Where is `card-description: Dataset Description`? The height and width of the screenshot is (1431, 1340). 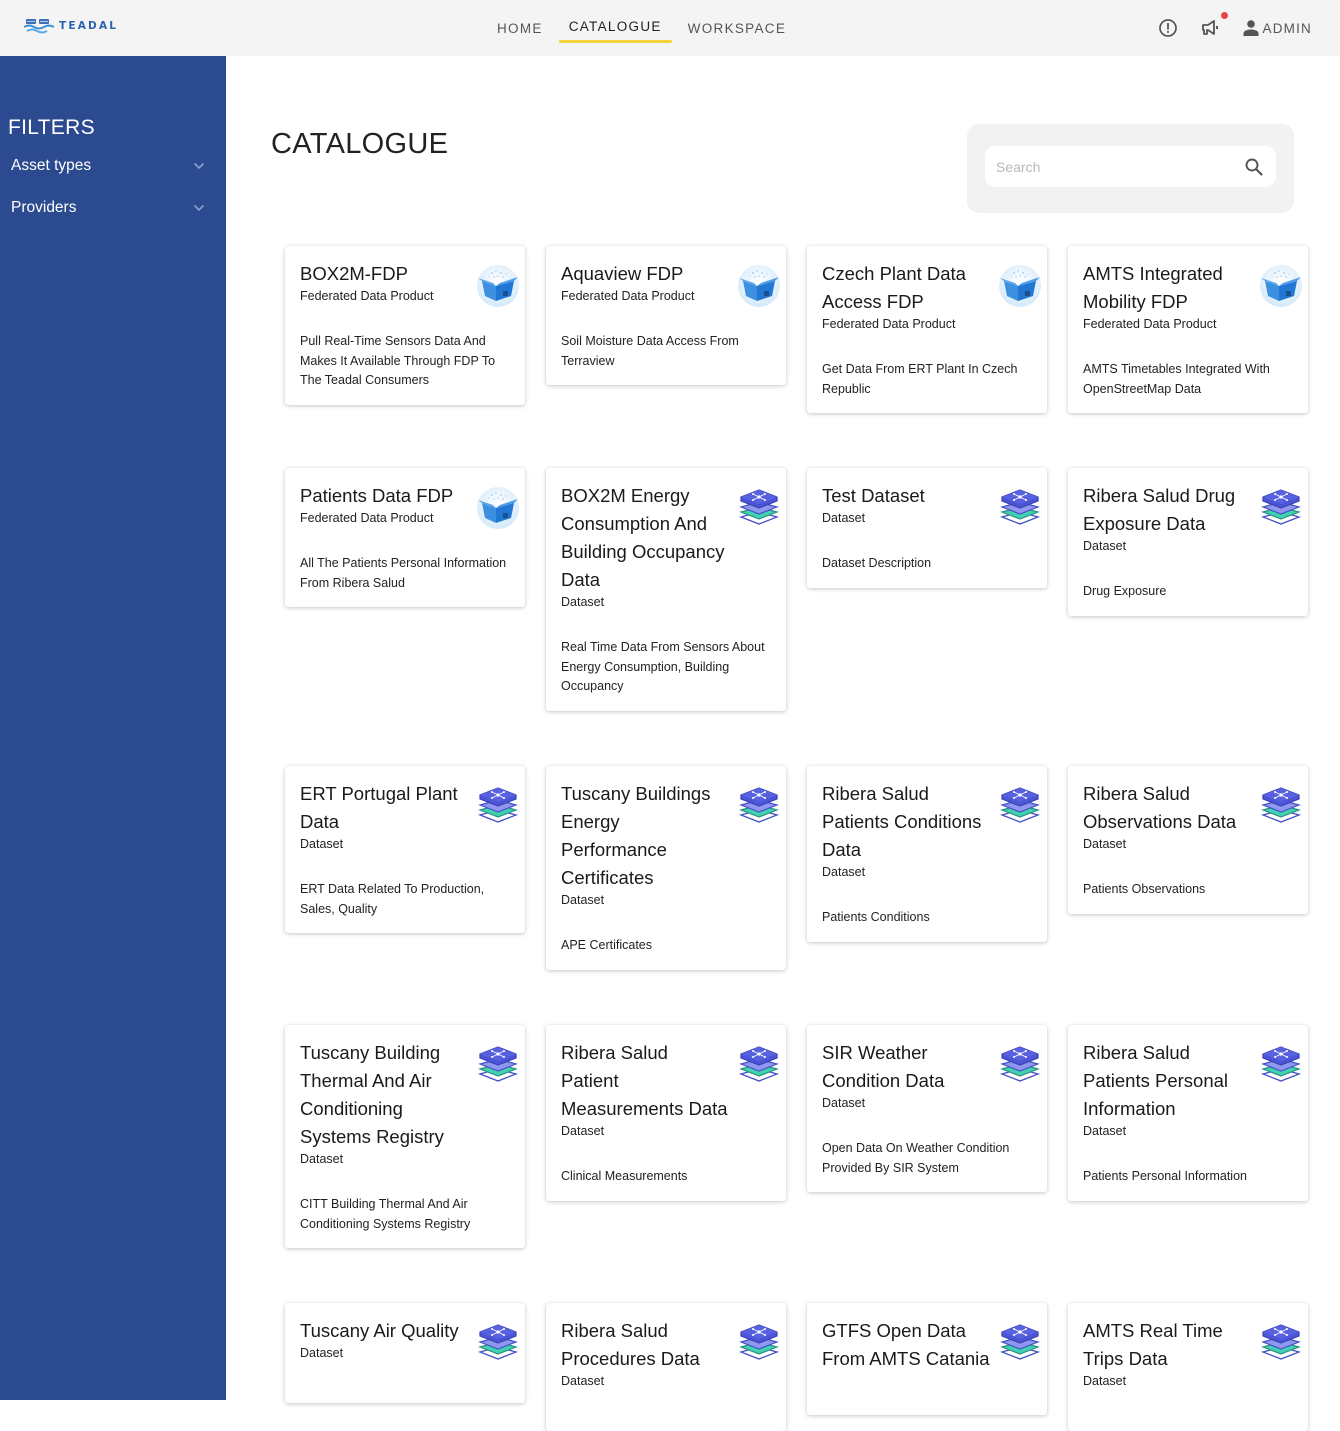 card-description: Dataset Description is located at coordinates (877, 563).